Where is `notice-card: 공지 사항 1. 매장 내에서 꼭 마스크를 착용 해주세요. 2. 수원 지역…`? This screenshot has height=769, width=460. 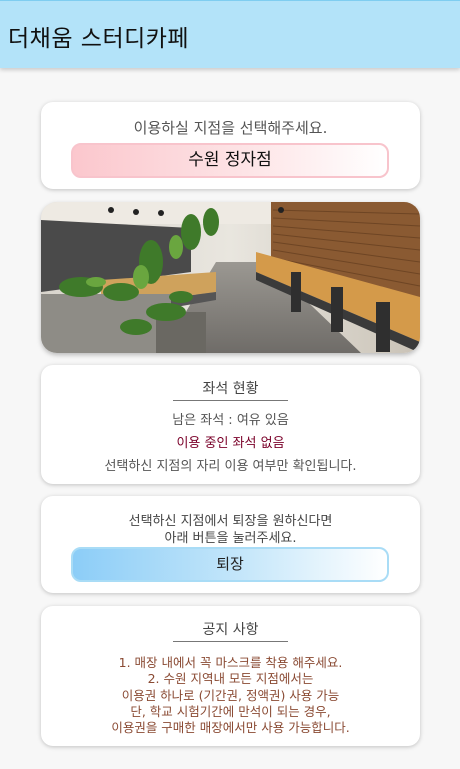
notice-card: 공지 사항 1. 매장 내에서 꼭 마스크를 착용 해주세요. 2. 수원 지역… is located at coordinates (230, 676).